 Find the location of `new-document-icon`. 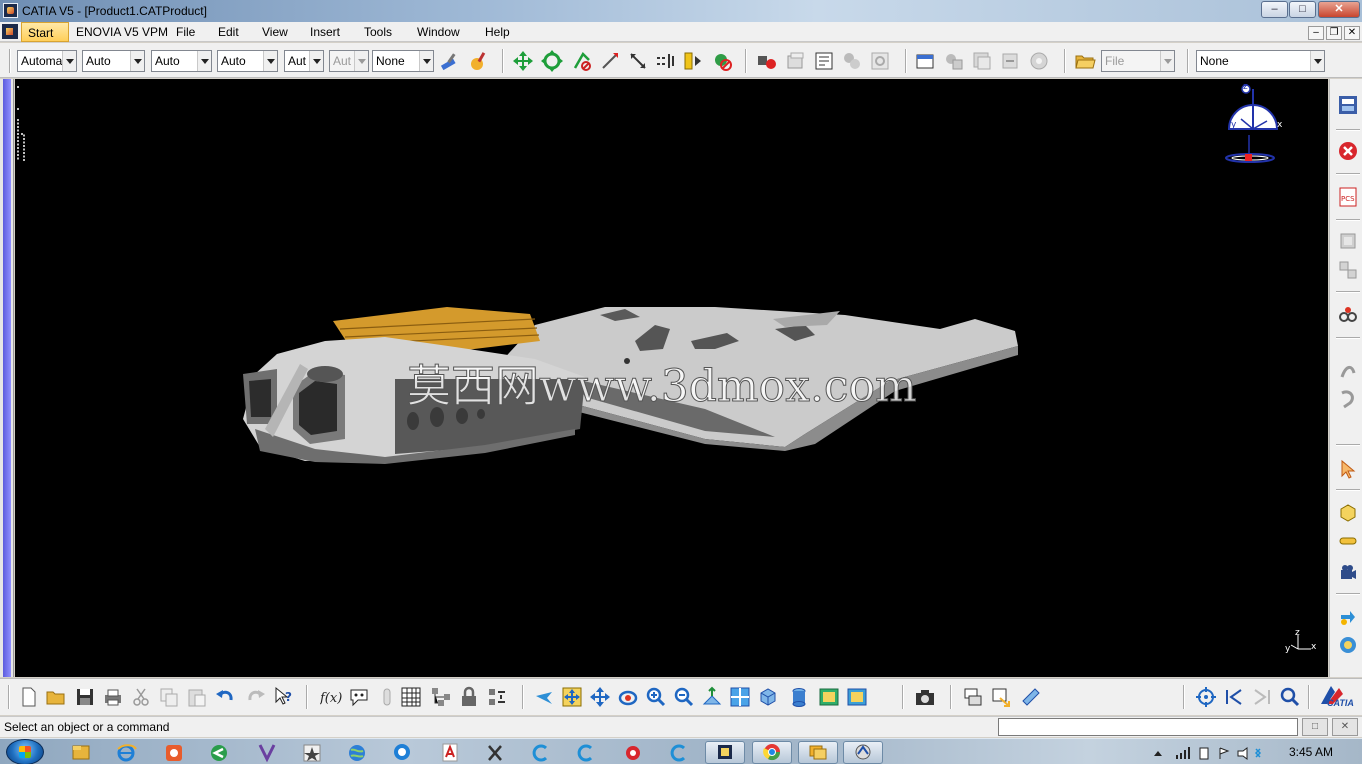

new-document-icon is located at coordinates (29, 697).